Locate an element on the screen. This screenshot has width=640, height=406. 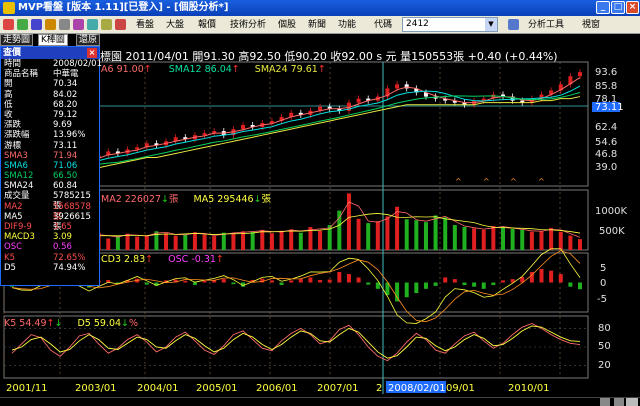
low-label: 低 is located at coordinates (290, 56).